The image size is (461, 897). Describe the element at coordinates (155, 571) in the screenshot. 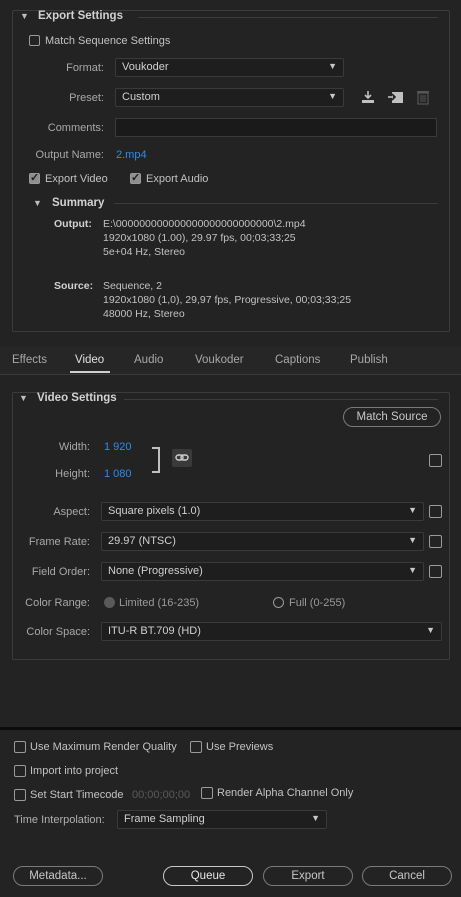

I see `field-order-value: None (Progressive)` at that location.